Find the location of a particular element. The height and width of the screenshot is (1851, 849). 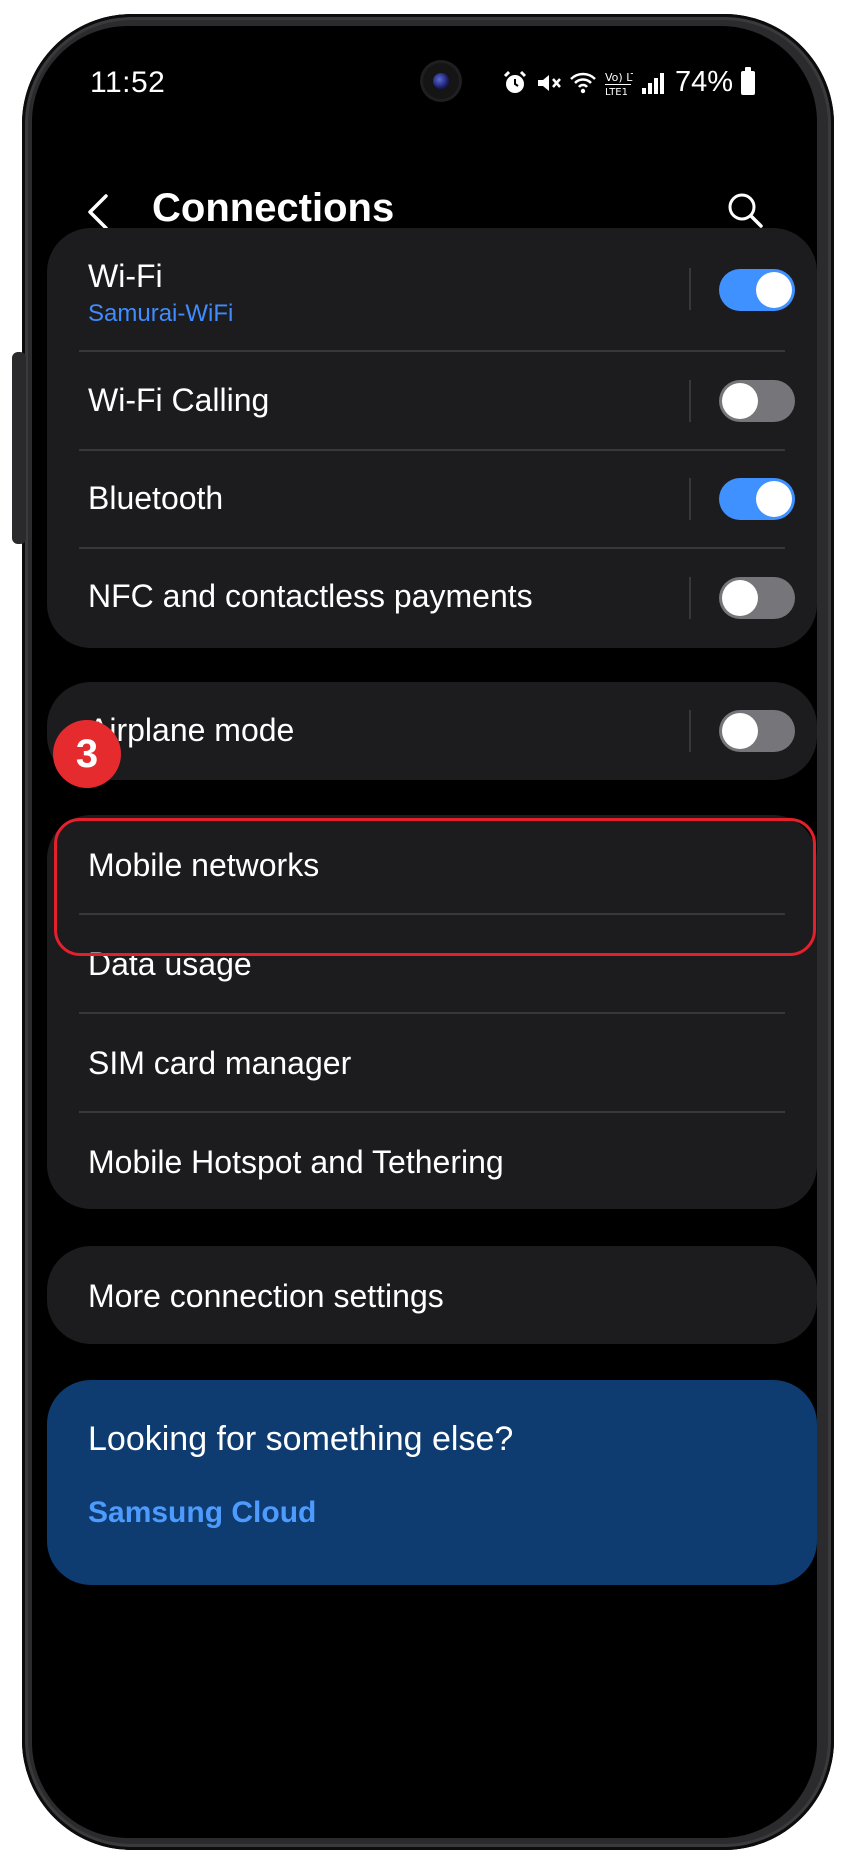

status-icons: Vo) LTE1 LTE1 74% is located at coordinates (628, 82).